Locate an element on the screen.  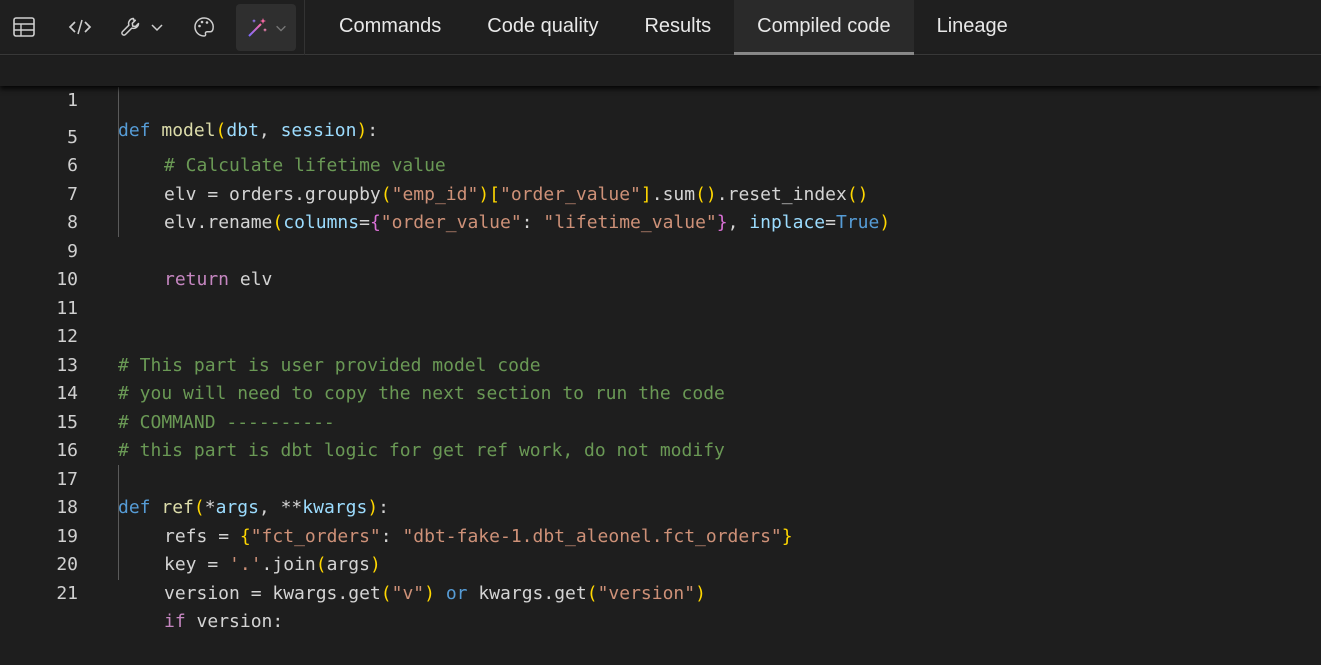
code-line: 9 return elv is located at coordinates (660, 250).